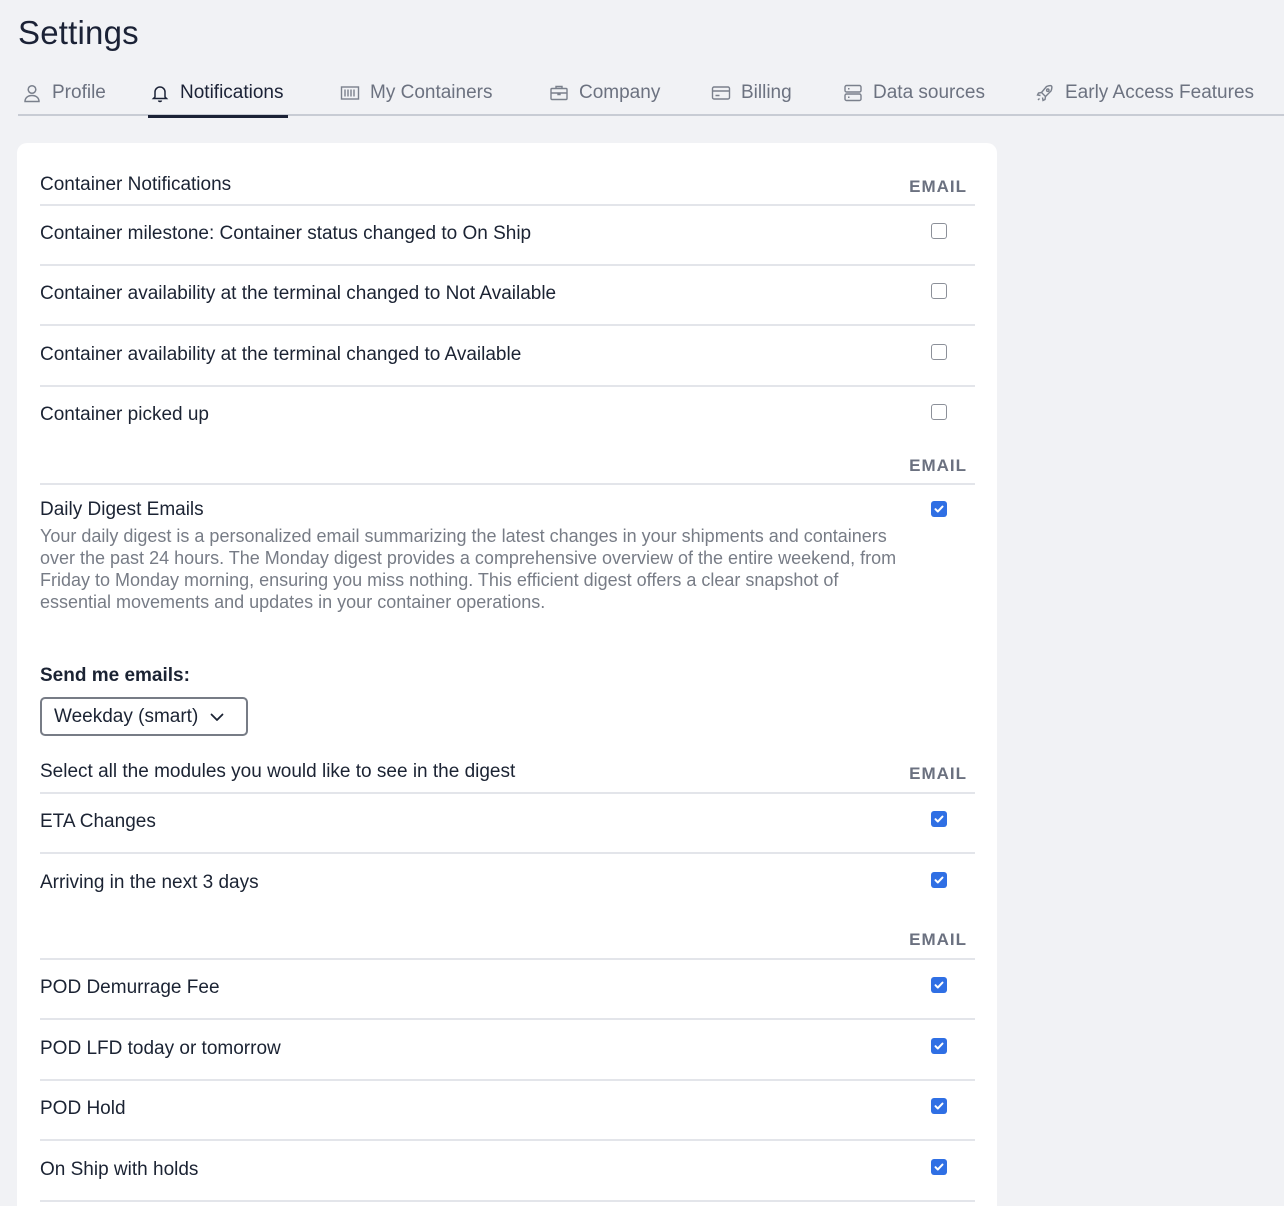 The image size is (1284, 1206). Describe the element at coordinates (1044, 93) in the screenshot. I see `rocket-icon` at that location.